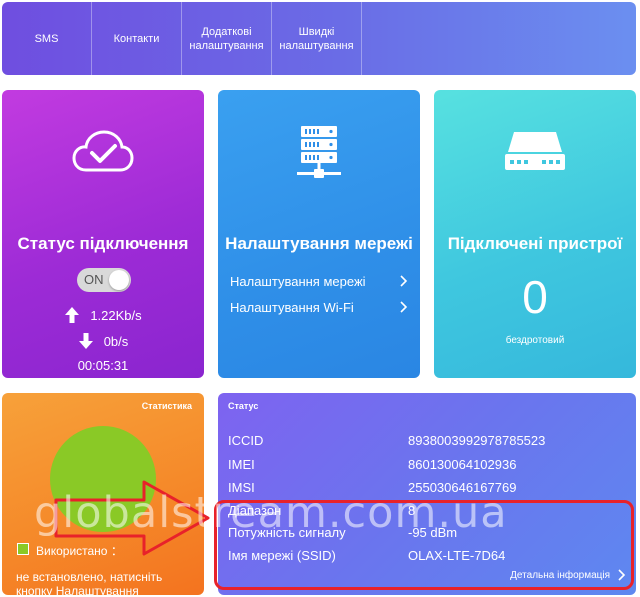 This screenshot has width=640, height=597. I want to click on nav-quick-settings: Швидкі налаштування, so click(317, 38).